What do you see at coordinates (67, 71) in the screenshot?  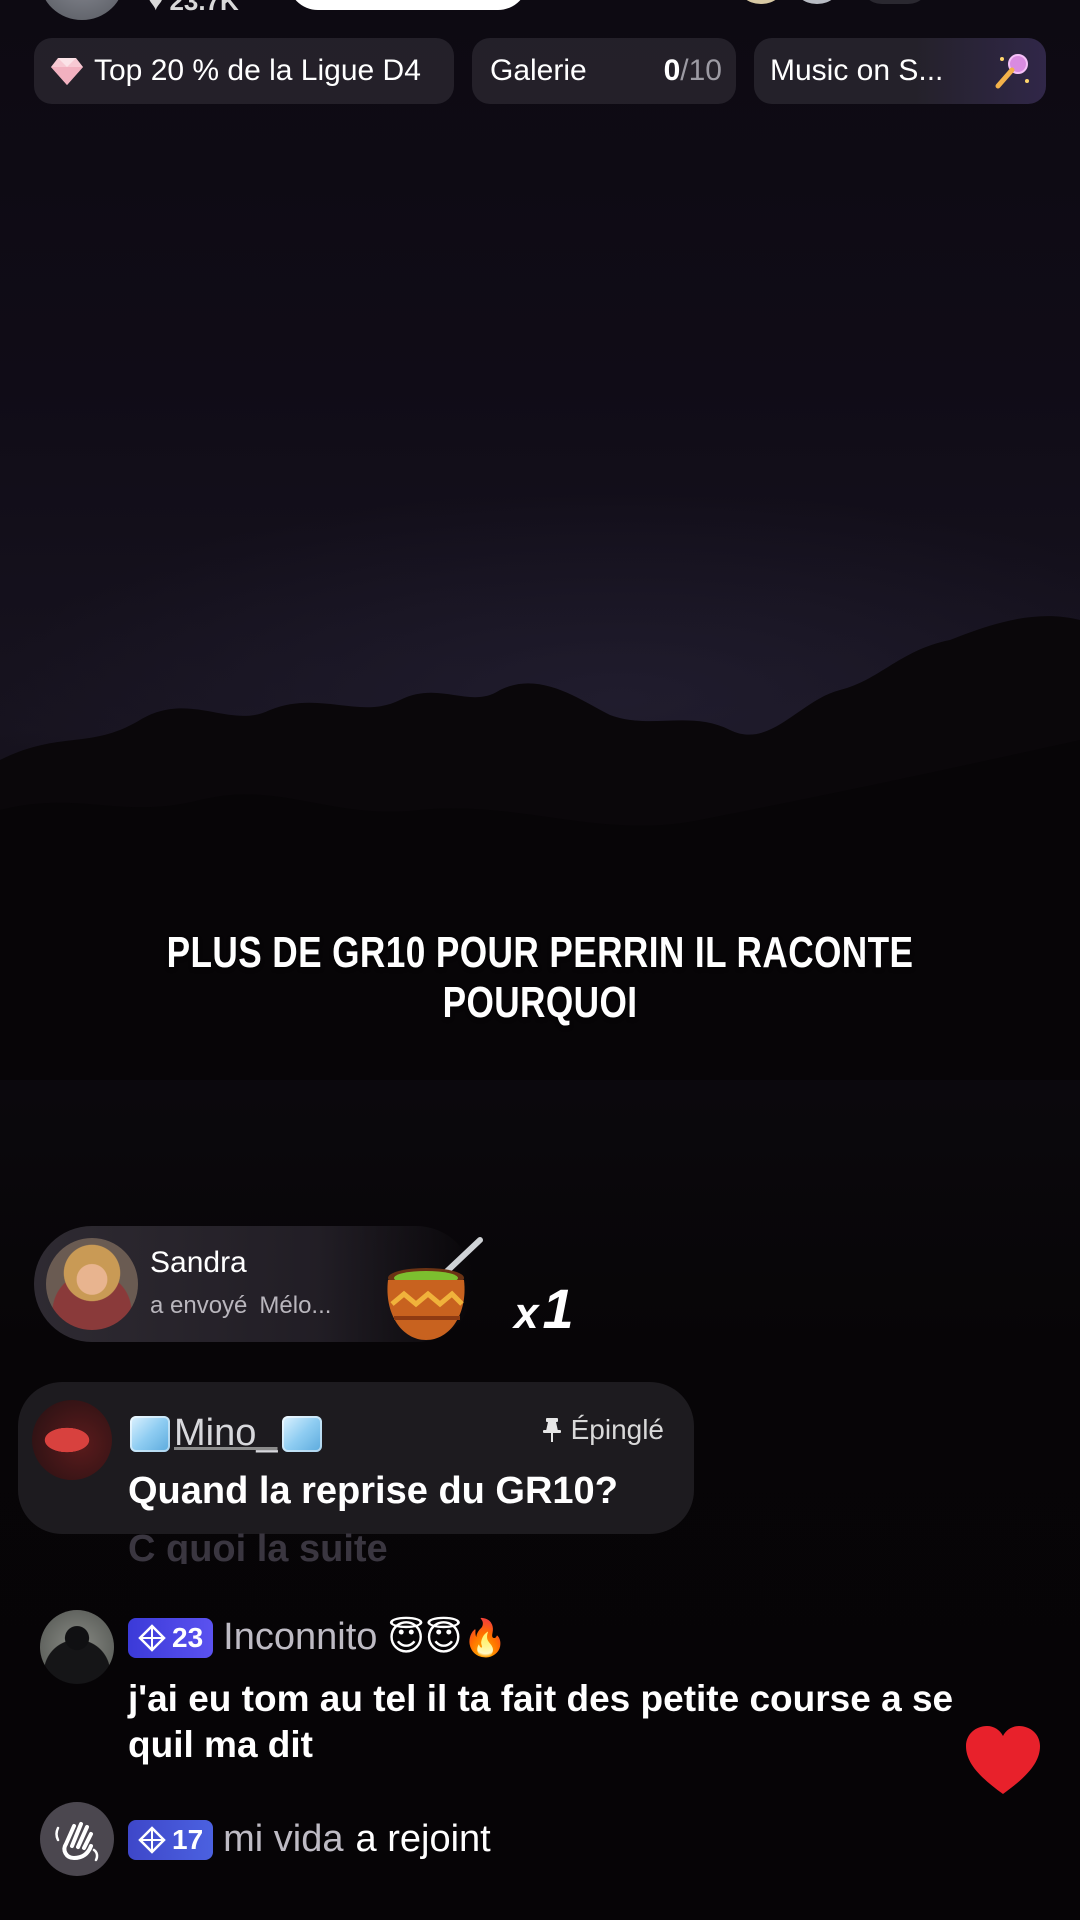 I see `pink-diamond-icon` at bounding box center [67, 71].